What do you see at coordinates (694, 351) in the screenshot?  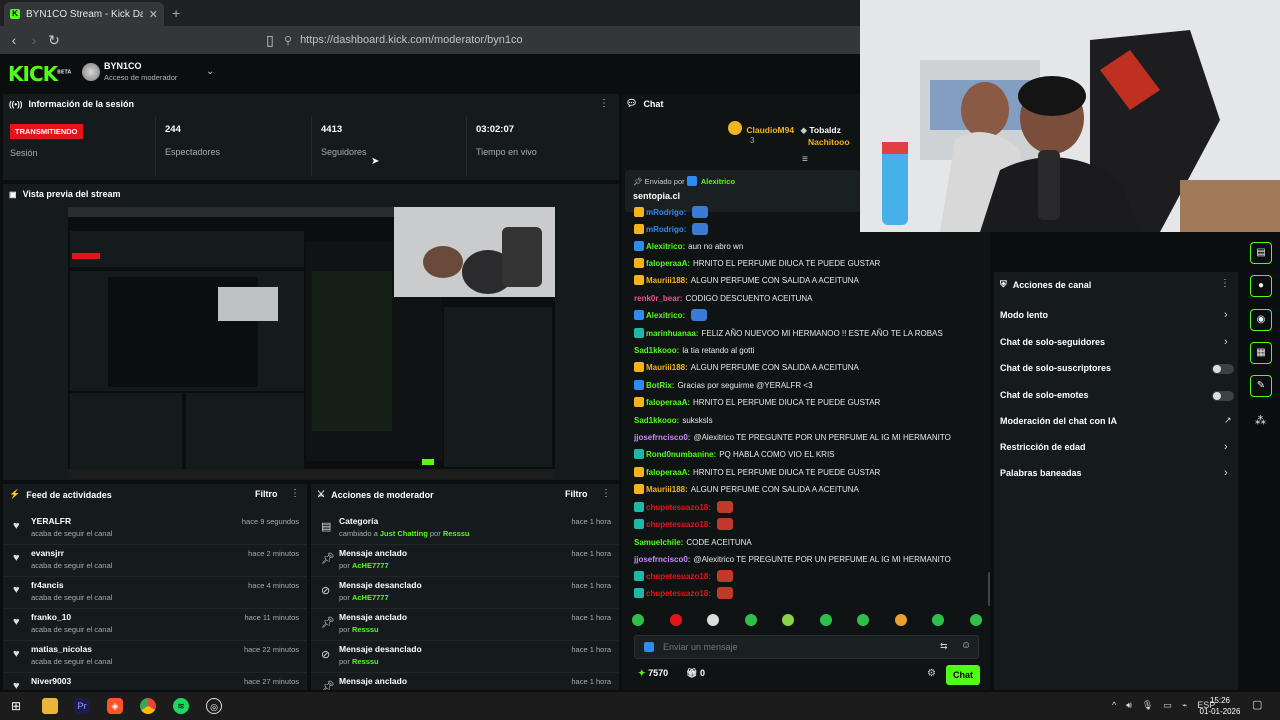 I see `chat-message: Sad1kkooo: la tia retando al gotti` at bounding box center [694, 351].